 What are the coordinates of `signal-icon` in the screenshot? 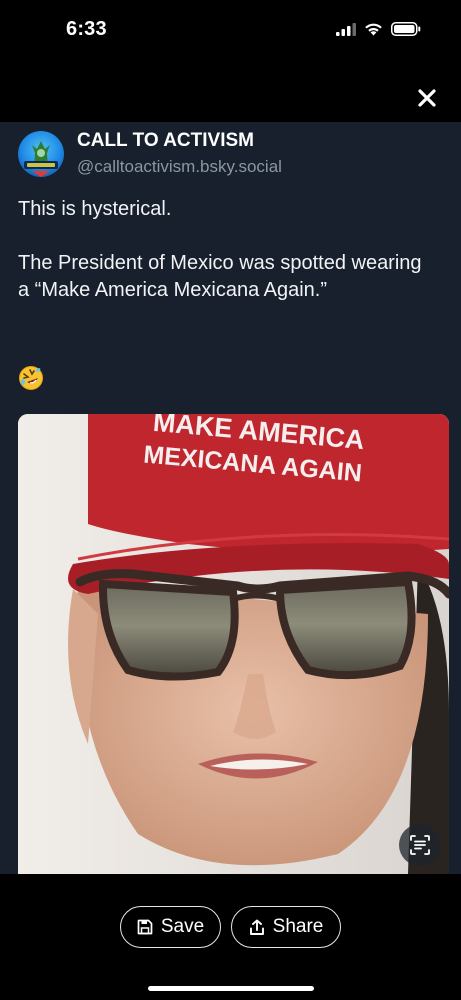 It's located at (346, 29).